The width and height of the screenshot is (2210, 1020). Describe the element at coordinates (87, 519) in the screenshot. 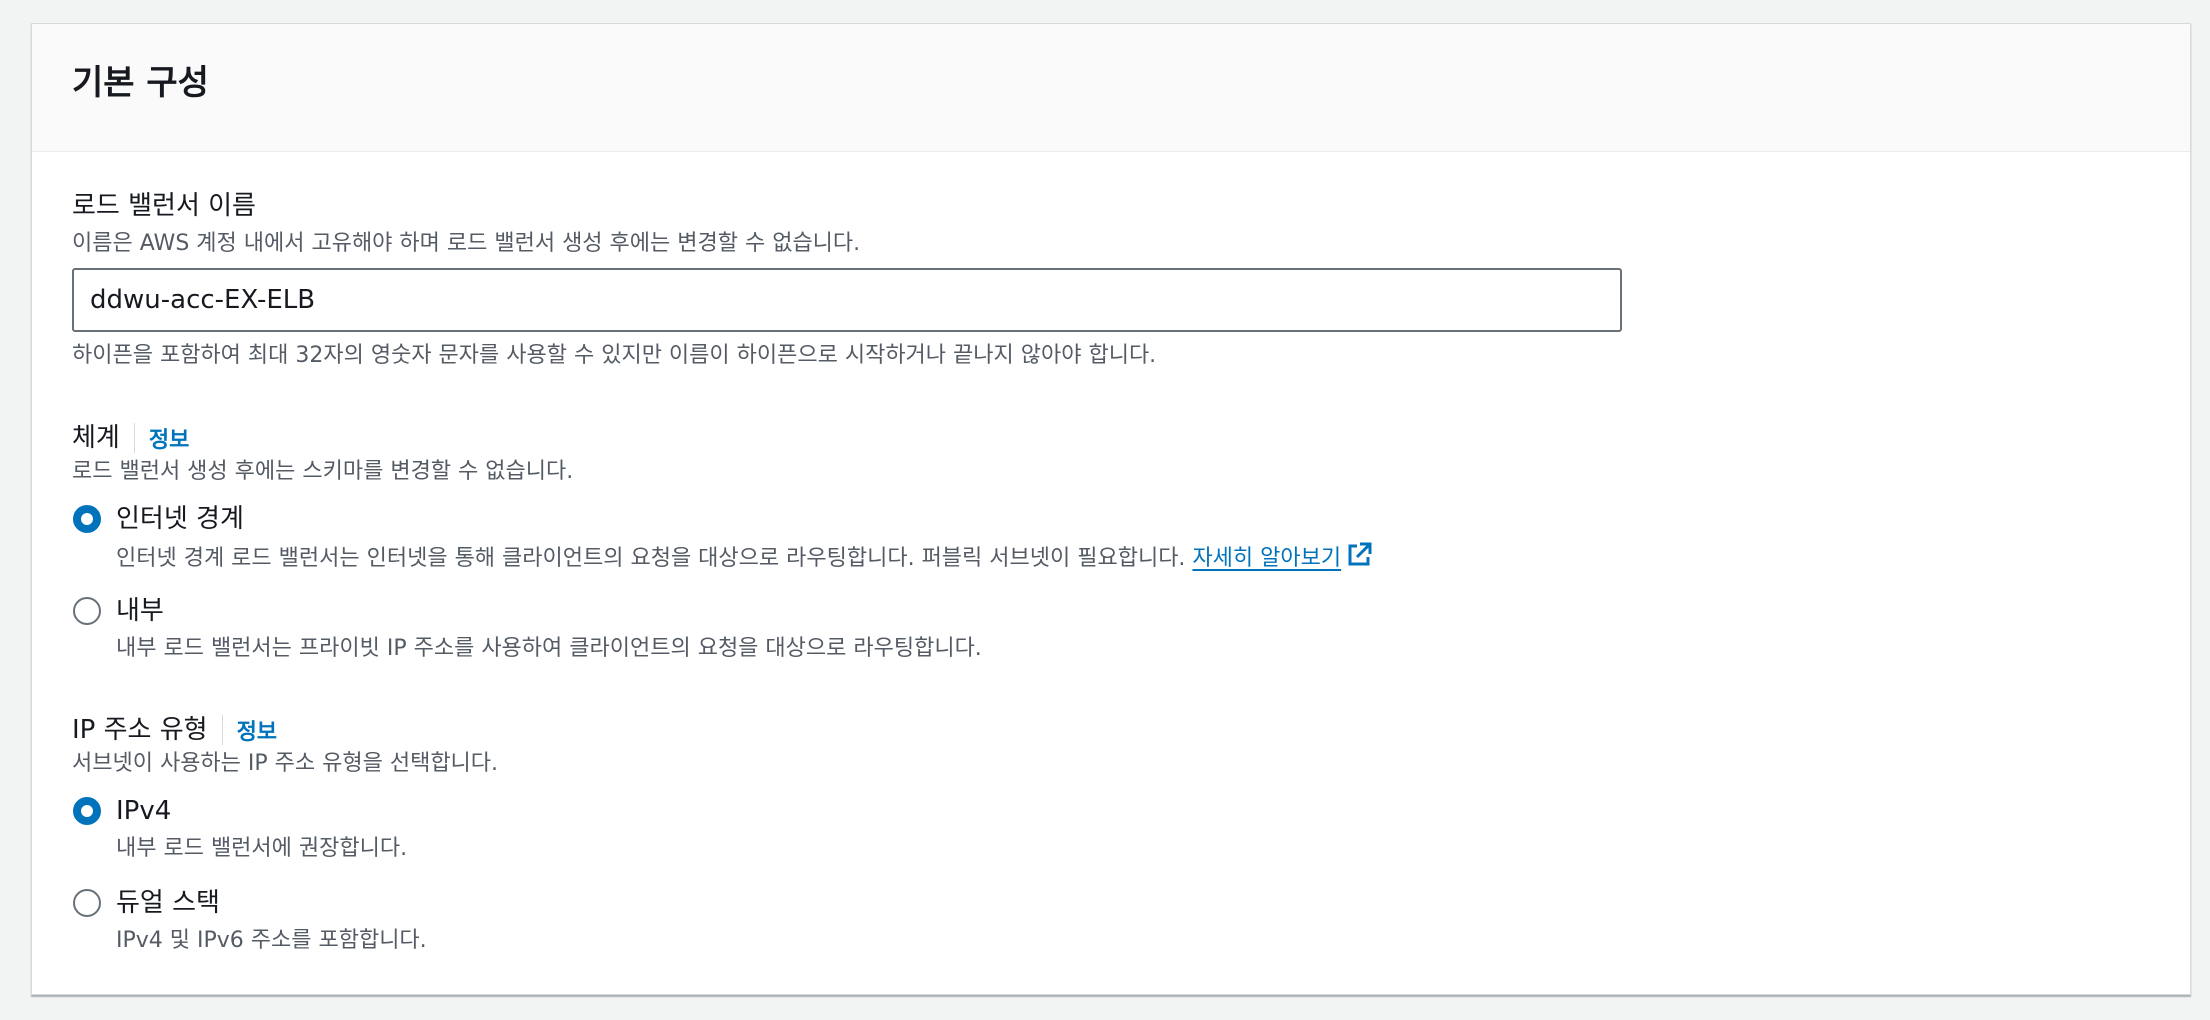

I see `radio-internet-facing` at that location.